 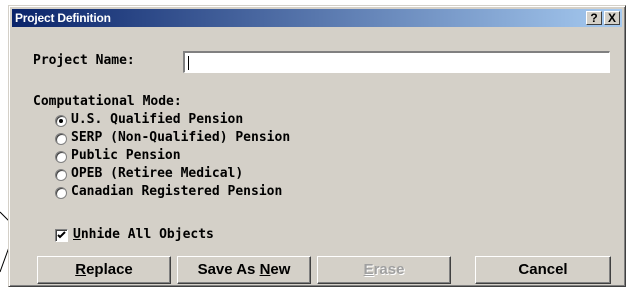 I want to click on cancel-button: Cancel, so click(x=543, y=270).